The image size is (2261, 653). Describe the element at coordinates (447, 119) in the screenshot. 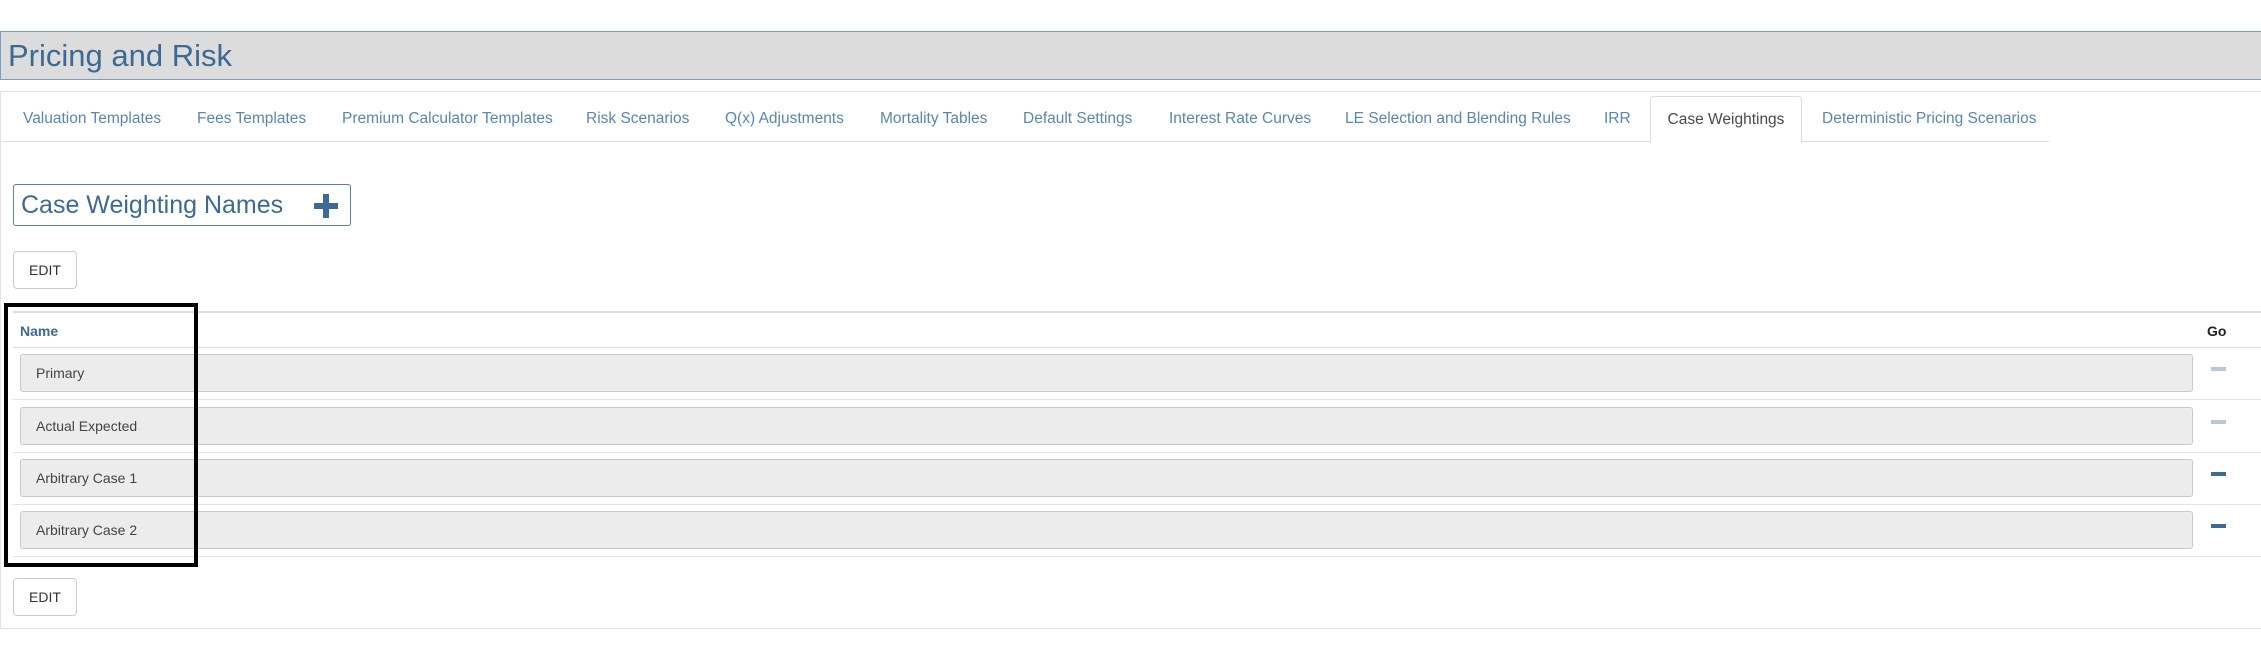

I see `tab-premium-calculator-templates: Premium Calculator Templates` at that location.